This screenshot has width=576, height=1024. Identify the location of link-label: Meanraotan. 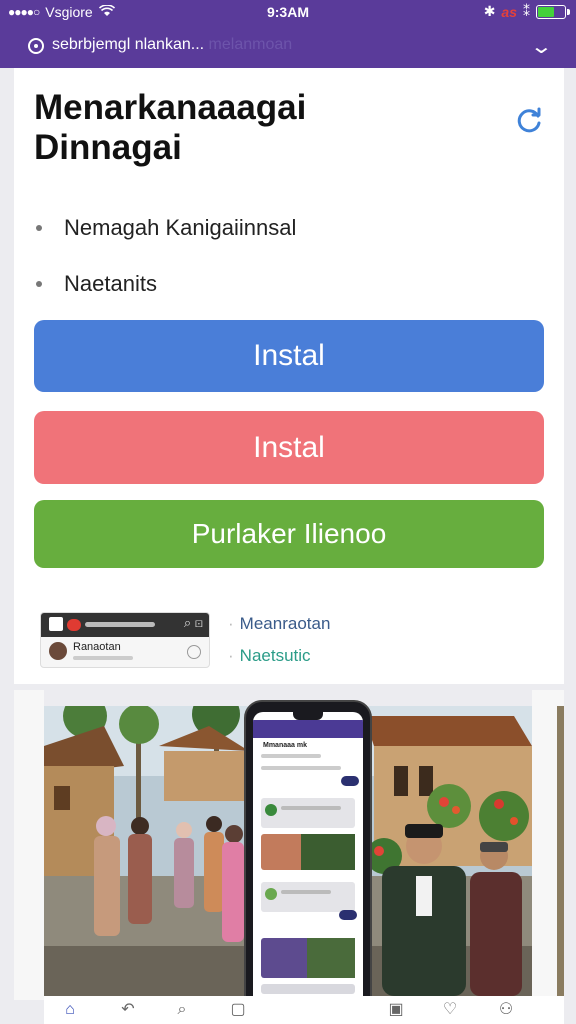
(285, 623).